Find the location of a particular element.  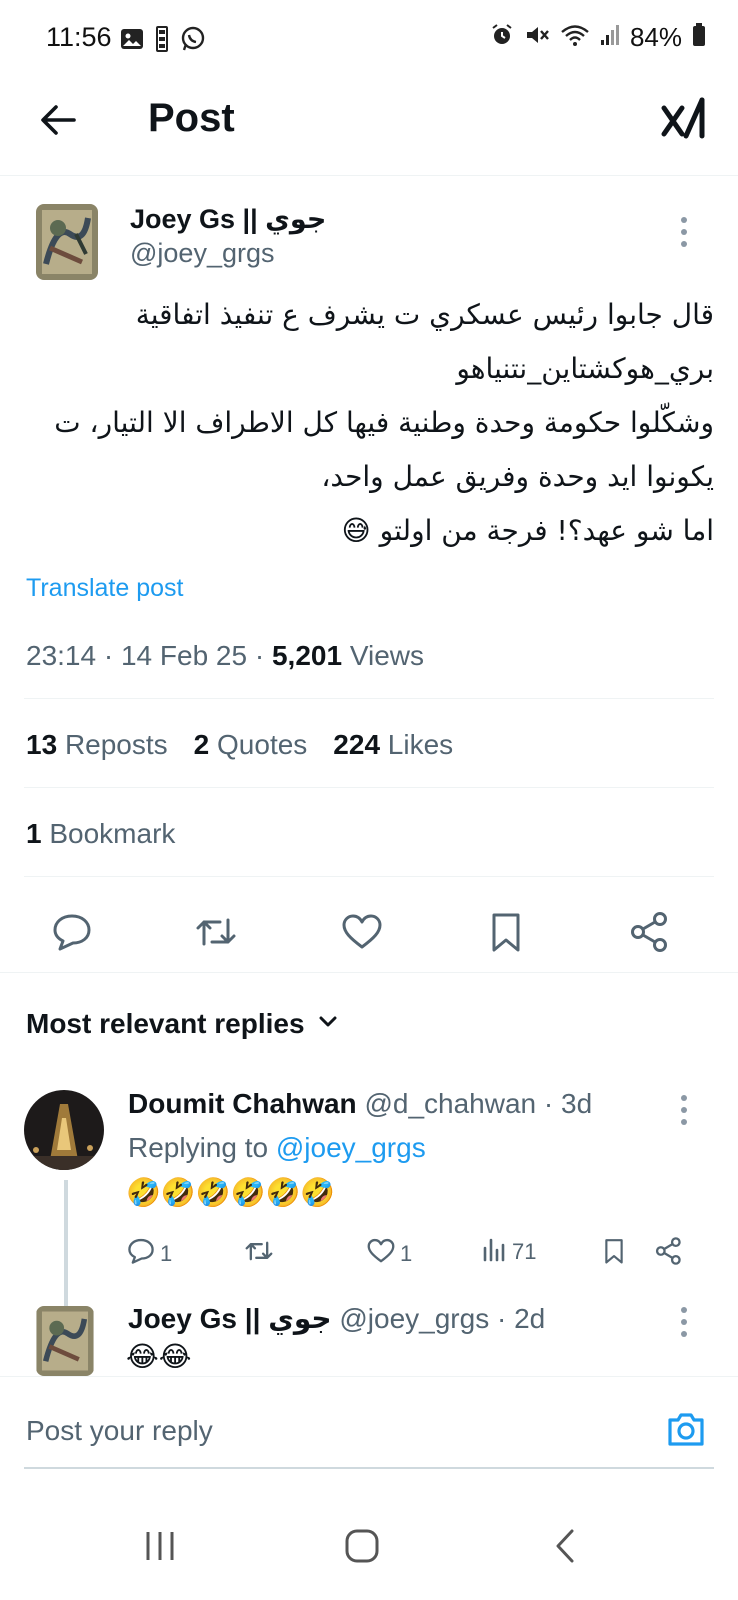

reply-composer: Post your reply is located at coordinates (369, 1436).